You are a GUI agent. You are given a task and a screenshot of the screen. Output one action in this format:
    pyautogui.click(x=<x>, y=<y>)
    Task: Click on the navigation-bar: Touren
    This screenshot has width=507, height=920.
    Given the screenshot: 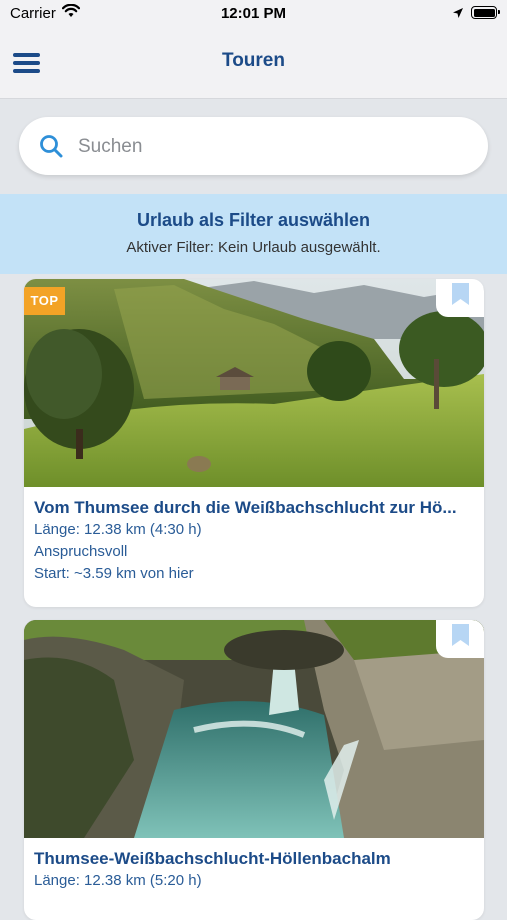 What is the action you would take?
    pyautogui.click(x=253, y=63)
    